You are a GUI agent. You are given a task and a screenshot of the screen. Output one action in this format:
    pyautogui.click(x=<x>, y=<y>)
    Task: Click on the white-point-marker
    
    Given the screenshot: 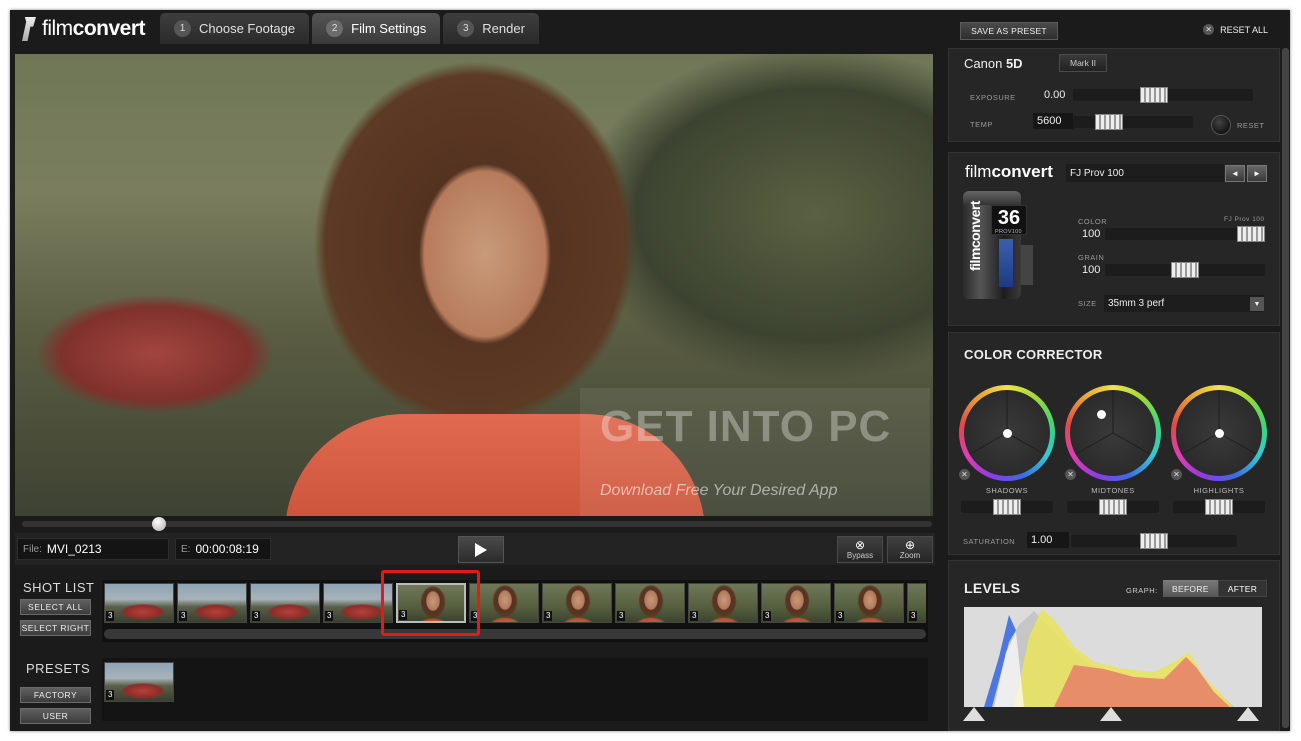 What is the action you would take?
    pyautogui.click(x=1248, y=714)
    